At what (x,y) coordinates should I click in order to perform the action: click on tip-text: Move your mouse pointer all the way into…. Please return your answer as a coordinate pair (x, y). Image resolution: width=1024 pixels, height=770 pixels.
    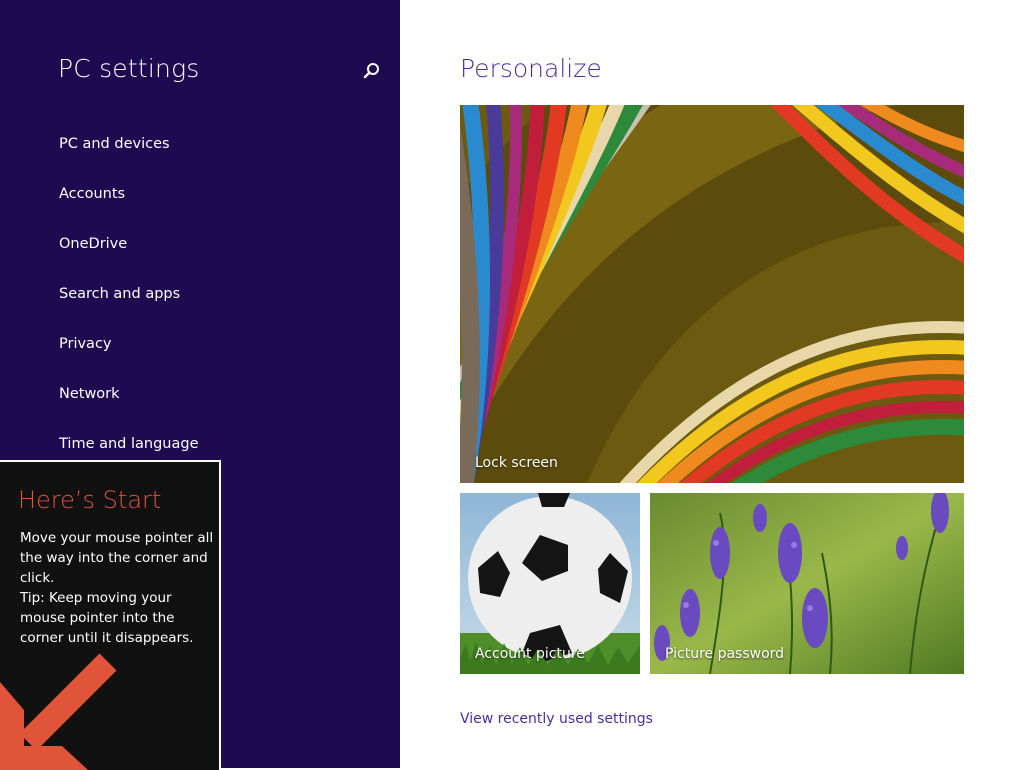
    Looking at the image, I should click on (117, 588).